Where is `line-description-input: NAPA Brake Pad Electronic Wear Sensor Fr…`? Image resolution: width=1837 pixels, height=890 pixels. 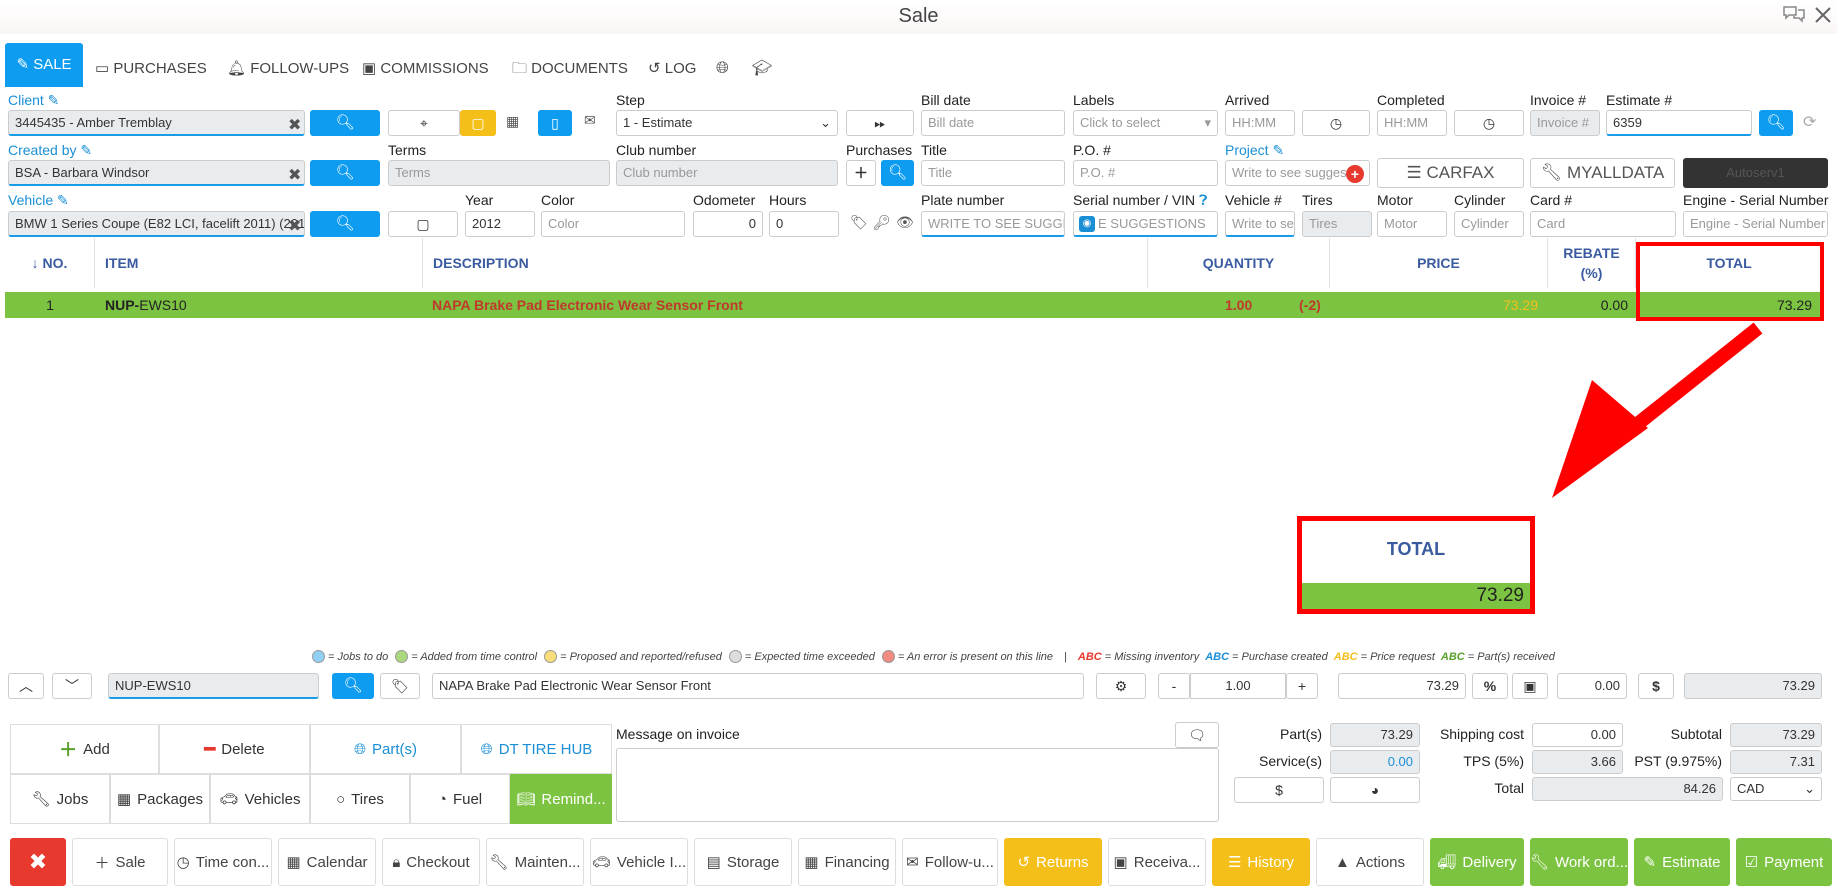 line-description-input: NAPA Brake Pad Electronic Wear Sensor Fr… is located at coordinates (758, 686).